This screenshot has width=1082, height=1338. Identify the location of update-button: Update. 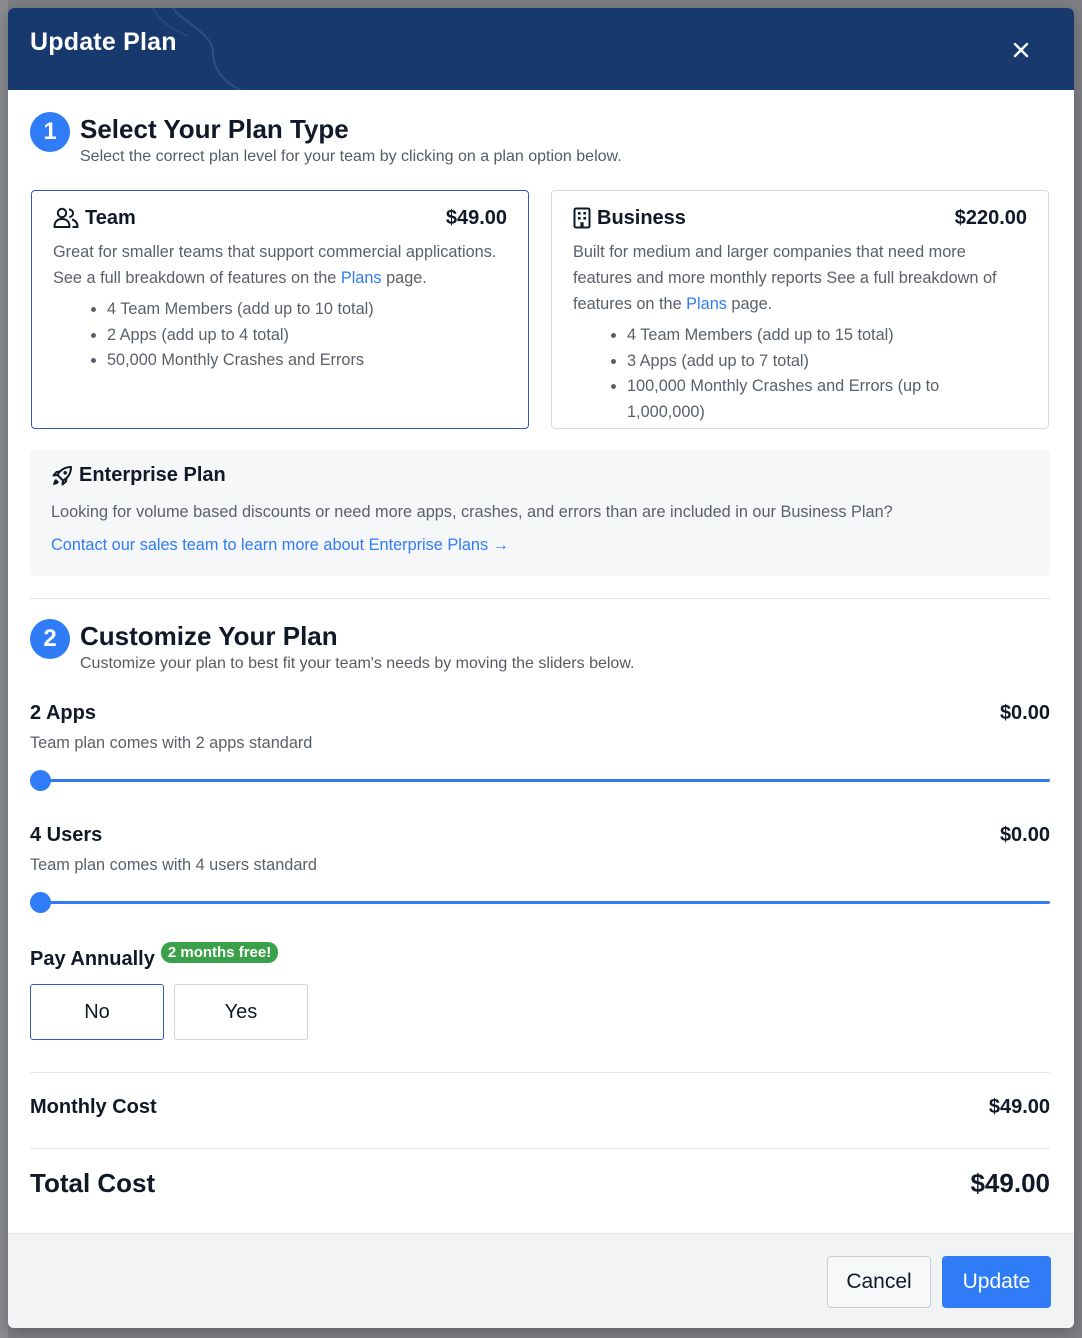
(996, 1282).